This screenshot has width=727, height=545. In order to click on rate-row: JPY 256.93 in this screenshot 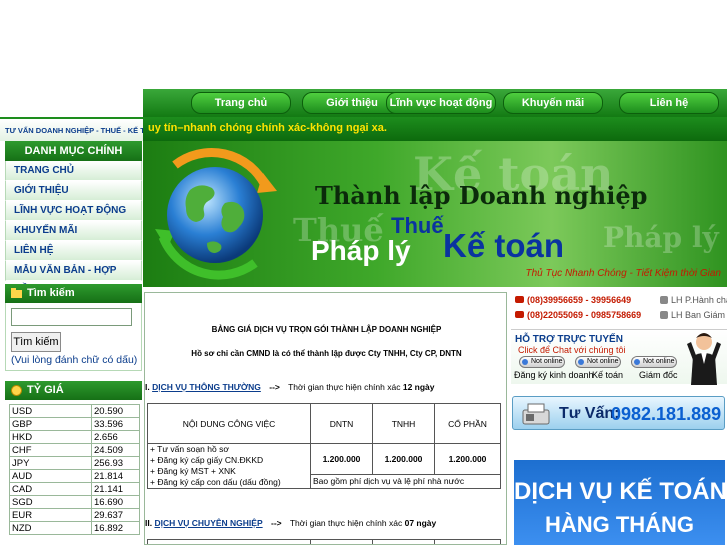, I will do `click(74, 463)`.